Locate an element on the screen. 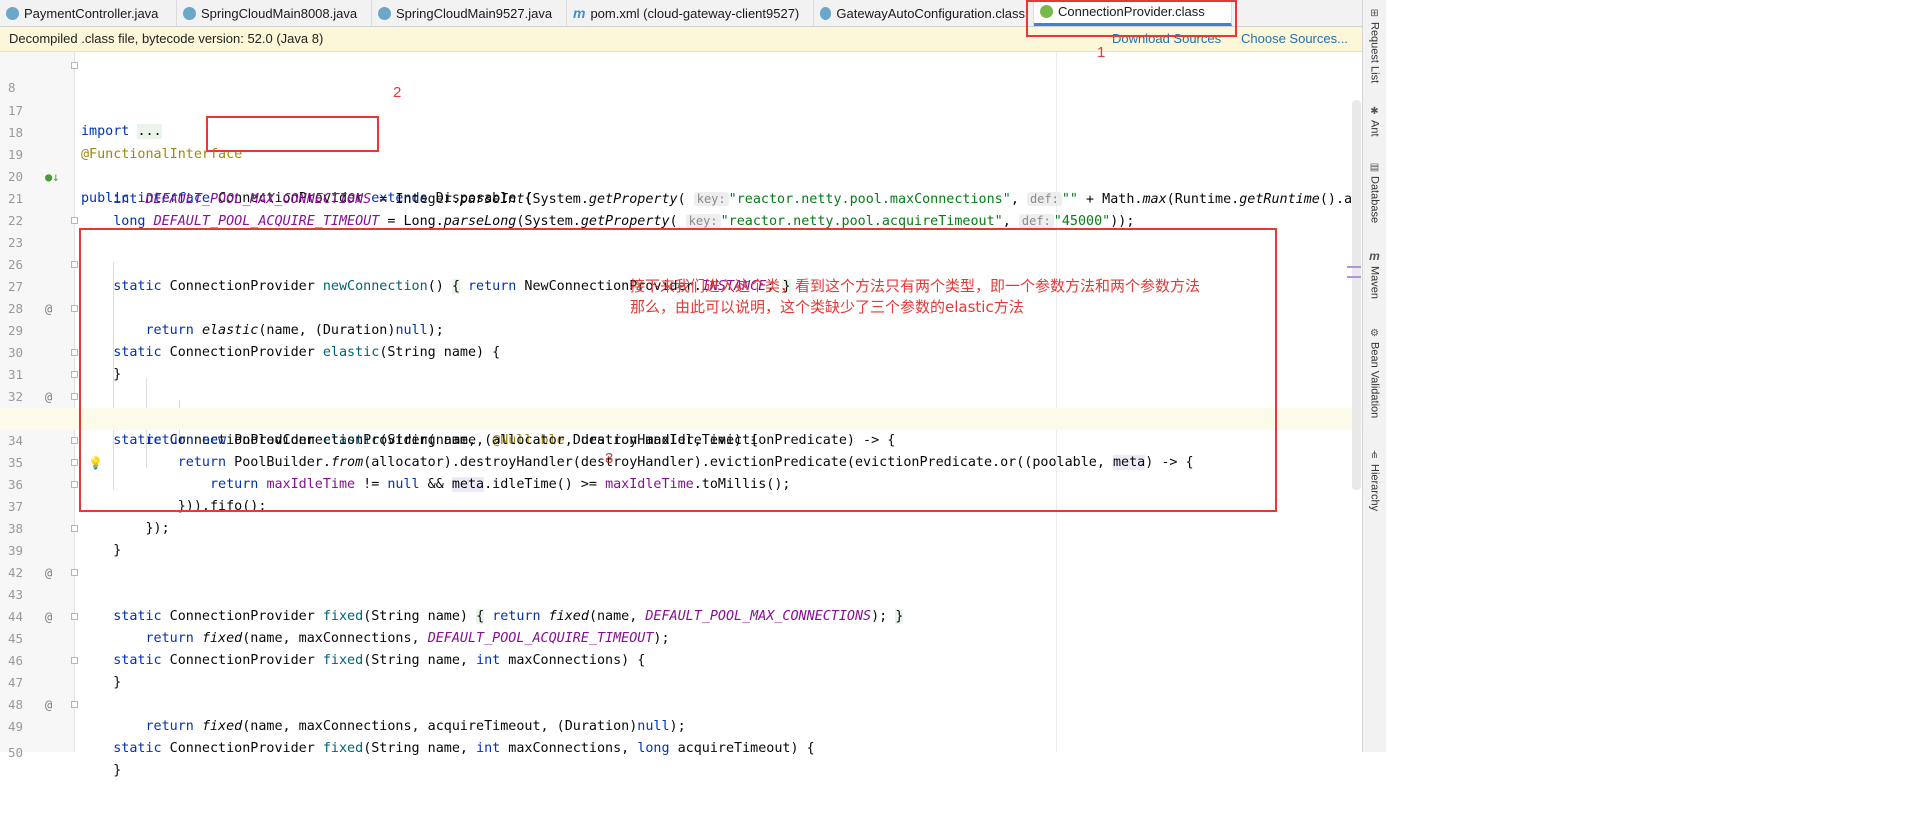 The image size is (1920, 816). tab-springcloudmain8008: SpringCloudMain8008.java is located at coordinates (274, 13).